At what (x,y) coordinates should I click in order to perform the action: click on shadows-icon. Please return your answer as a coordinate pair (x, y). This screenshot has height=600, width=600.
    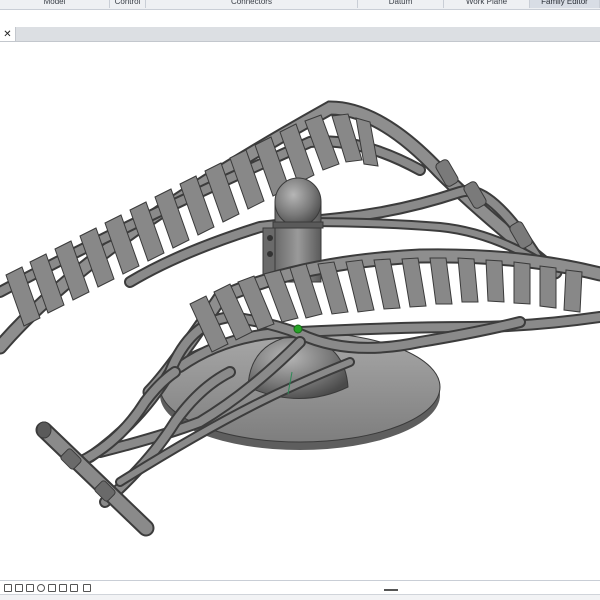
    Looking at the image, I should click on (52, 588).